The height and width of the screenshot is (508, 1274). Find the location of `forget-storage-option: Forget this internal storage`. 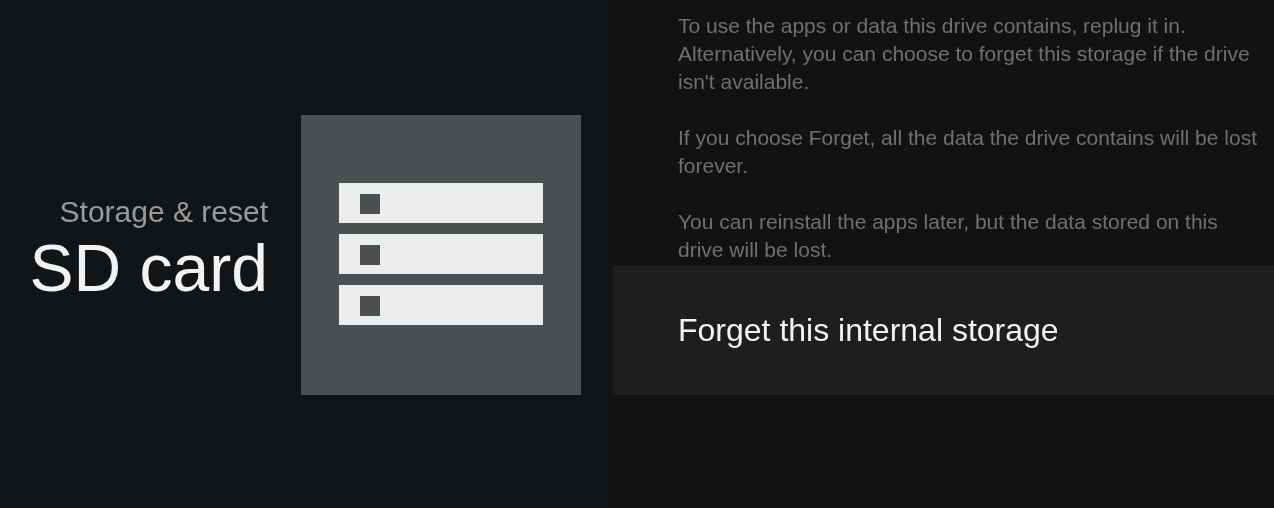

forget-storage-option: Forget this internal storage is located at coordinates (943, 330).